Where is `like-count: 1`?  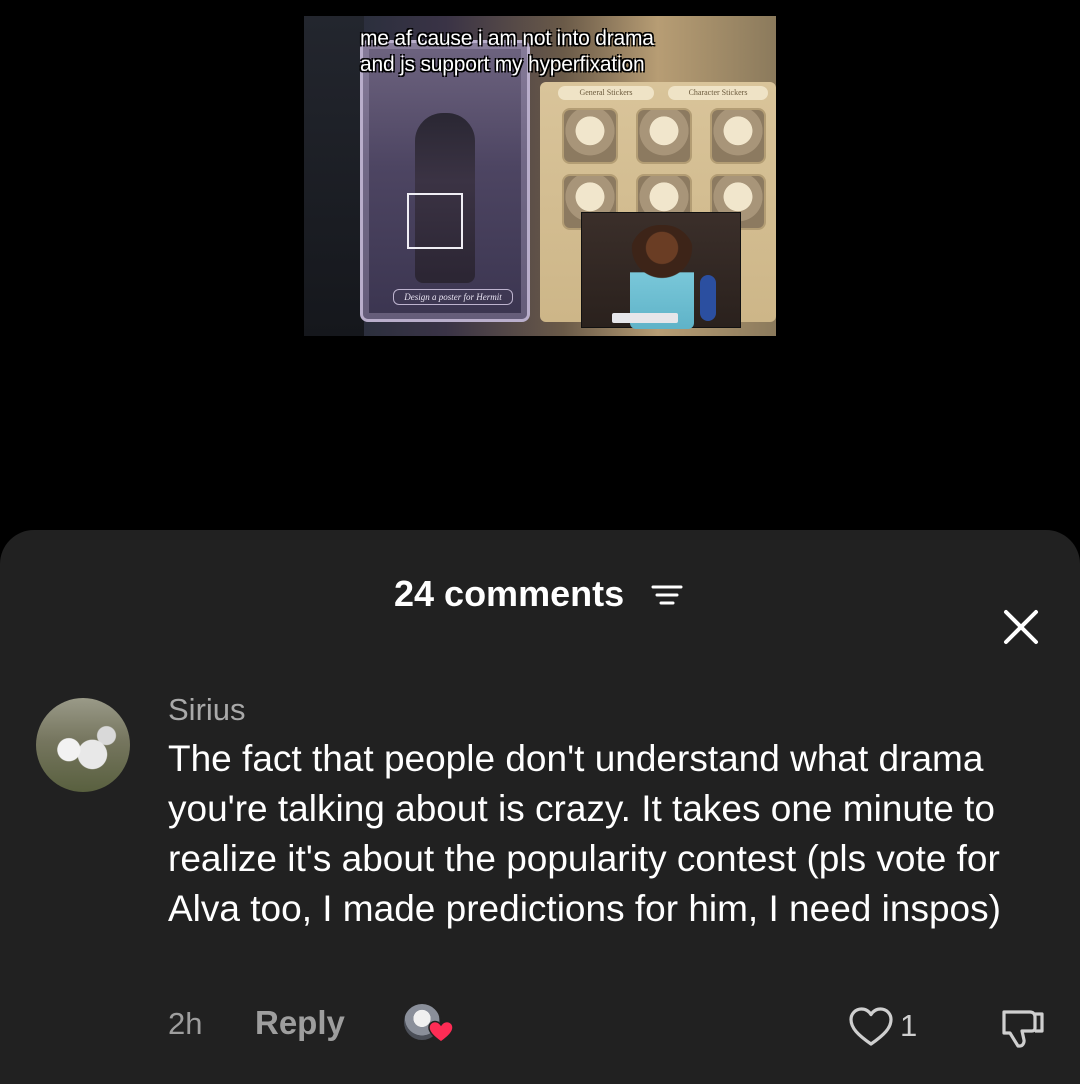
like-count: 1 is located at coordinates (909, 1025).